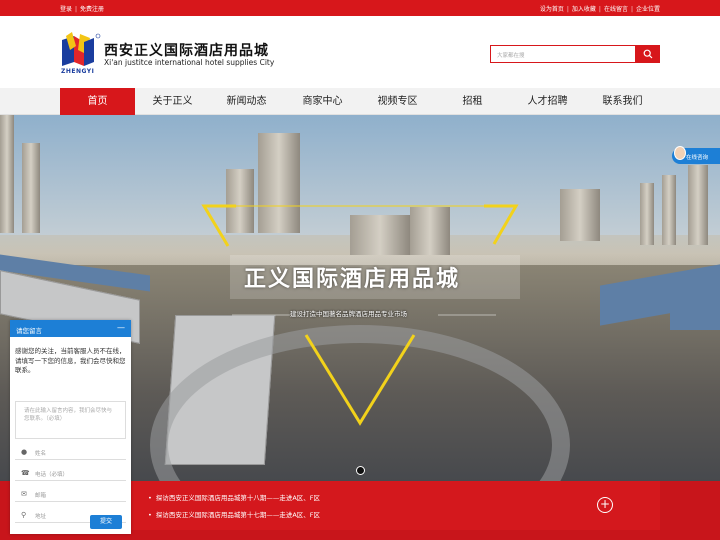 This screenshot has width=720, height=540. What do you see at coordinates (70, 493) in the screenshot?
I see `email-field: ✉ 邮箱` at bounding box center [70, 493].